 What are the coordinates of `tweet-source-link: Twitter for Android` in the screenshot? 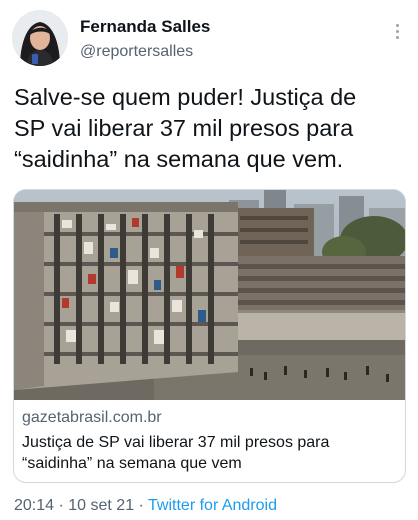 It's located at (212, 505).